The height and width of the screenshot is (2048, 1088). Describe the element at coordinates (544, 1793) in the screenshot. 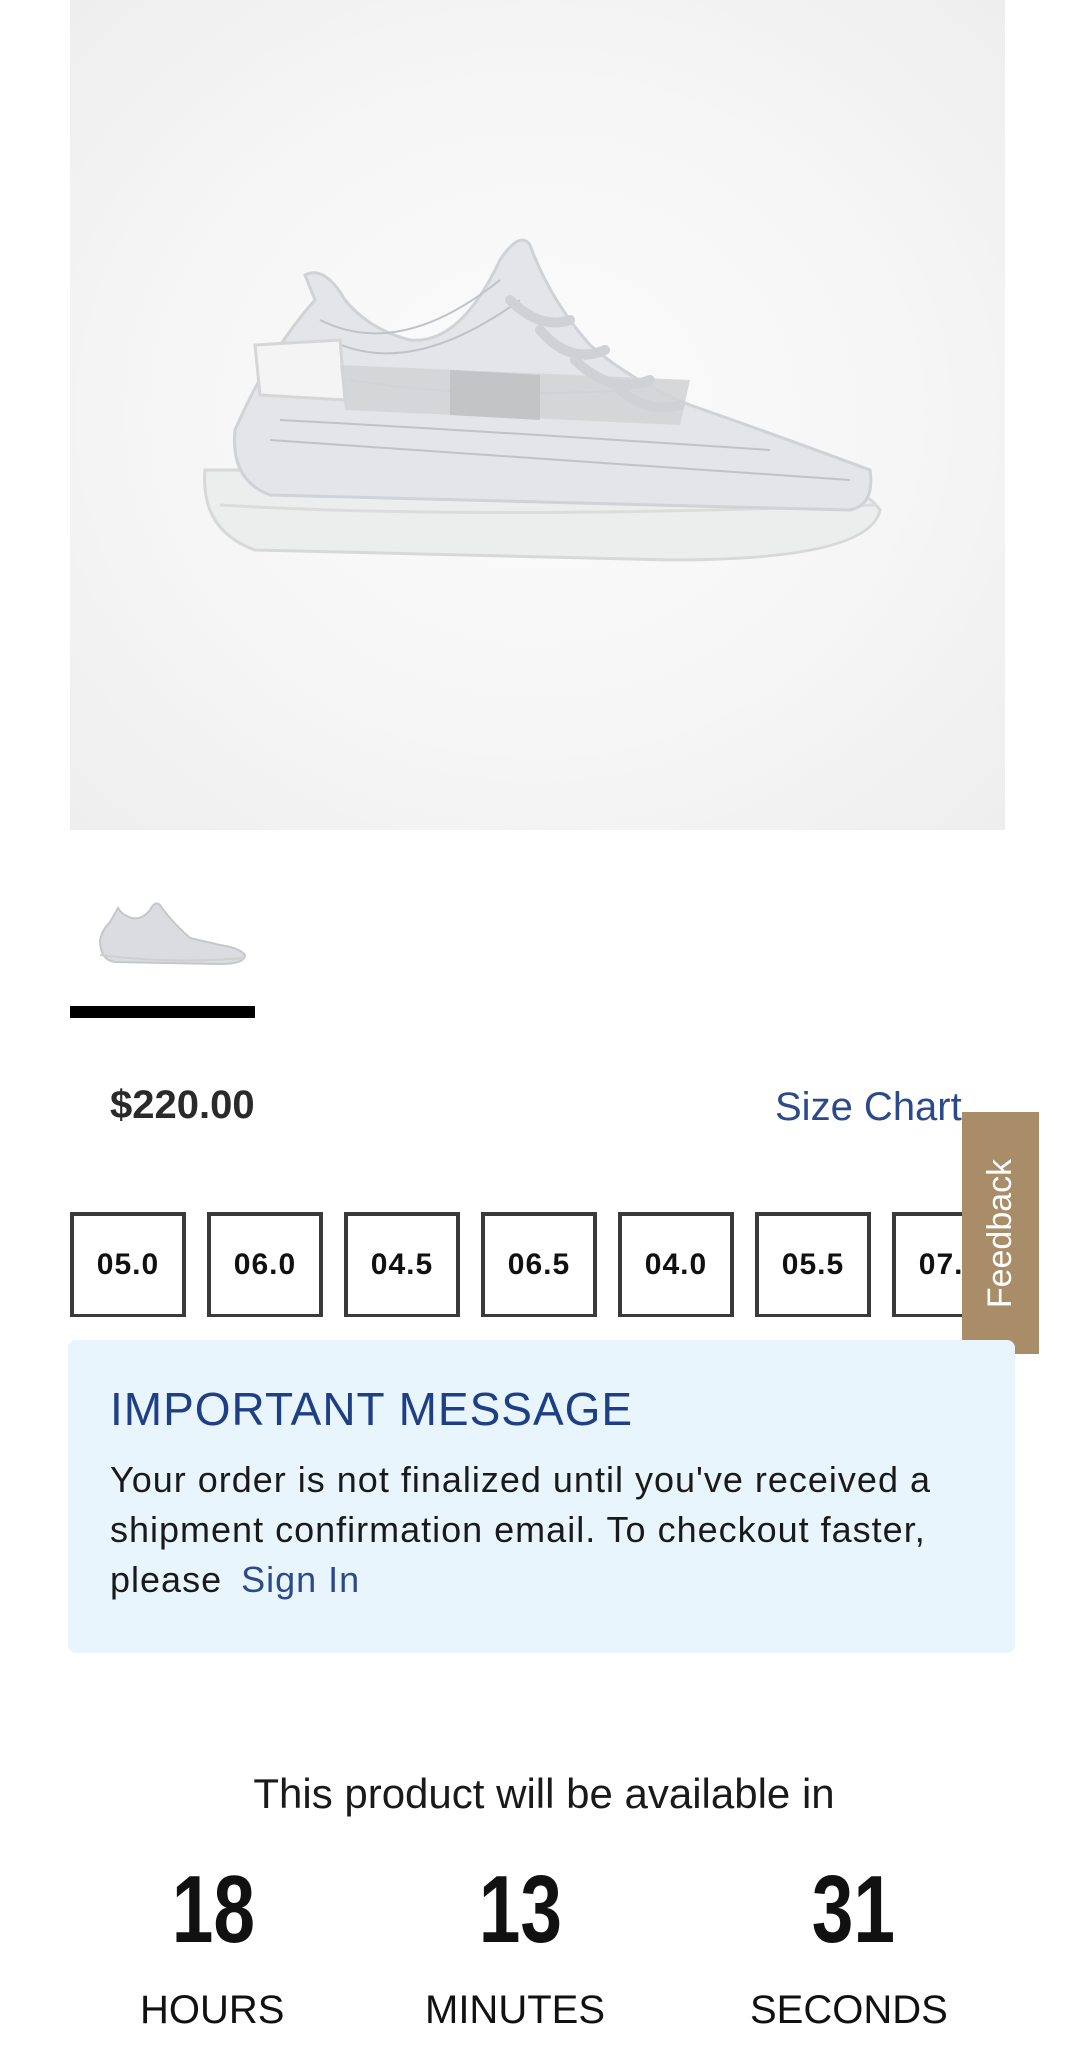

I see `availability-text: This product will be available in` at that location.